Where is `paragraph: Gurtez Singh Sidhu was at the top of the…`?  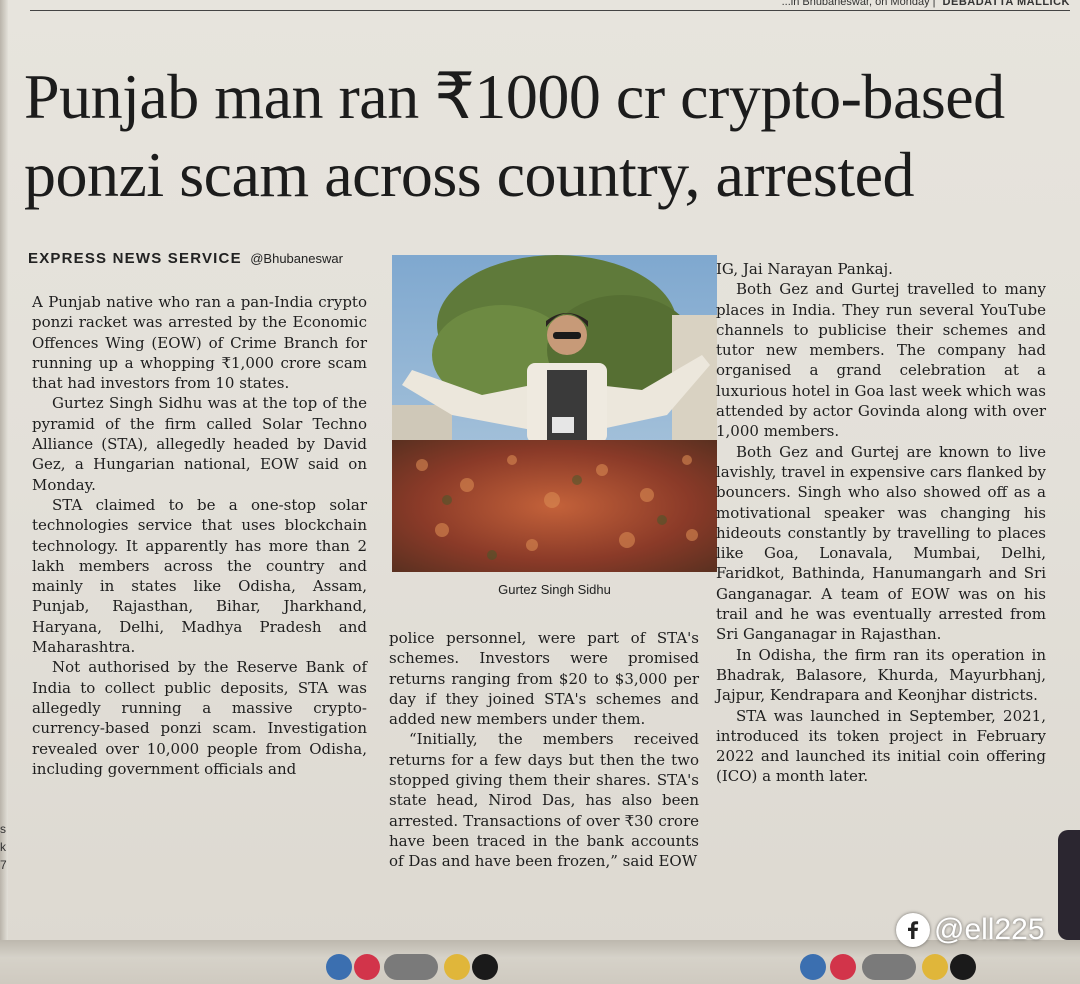 paragraph: Gurtez Singh Sidhu was at the top of the… is located at coordinates (199, 444).